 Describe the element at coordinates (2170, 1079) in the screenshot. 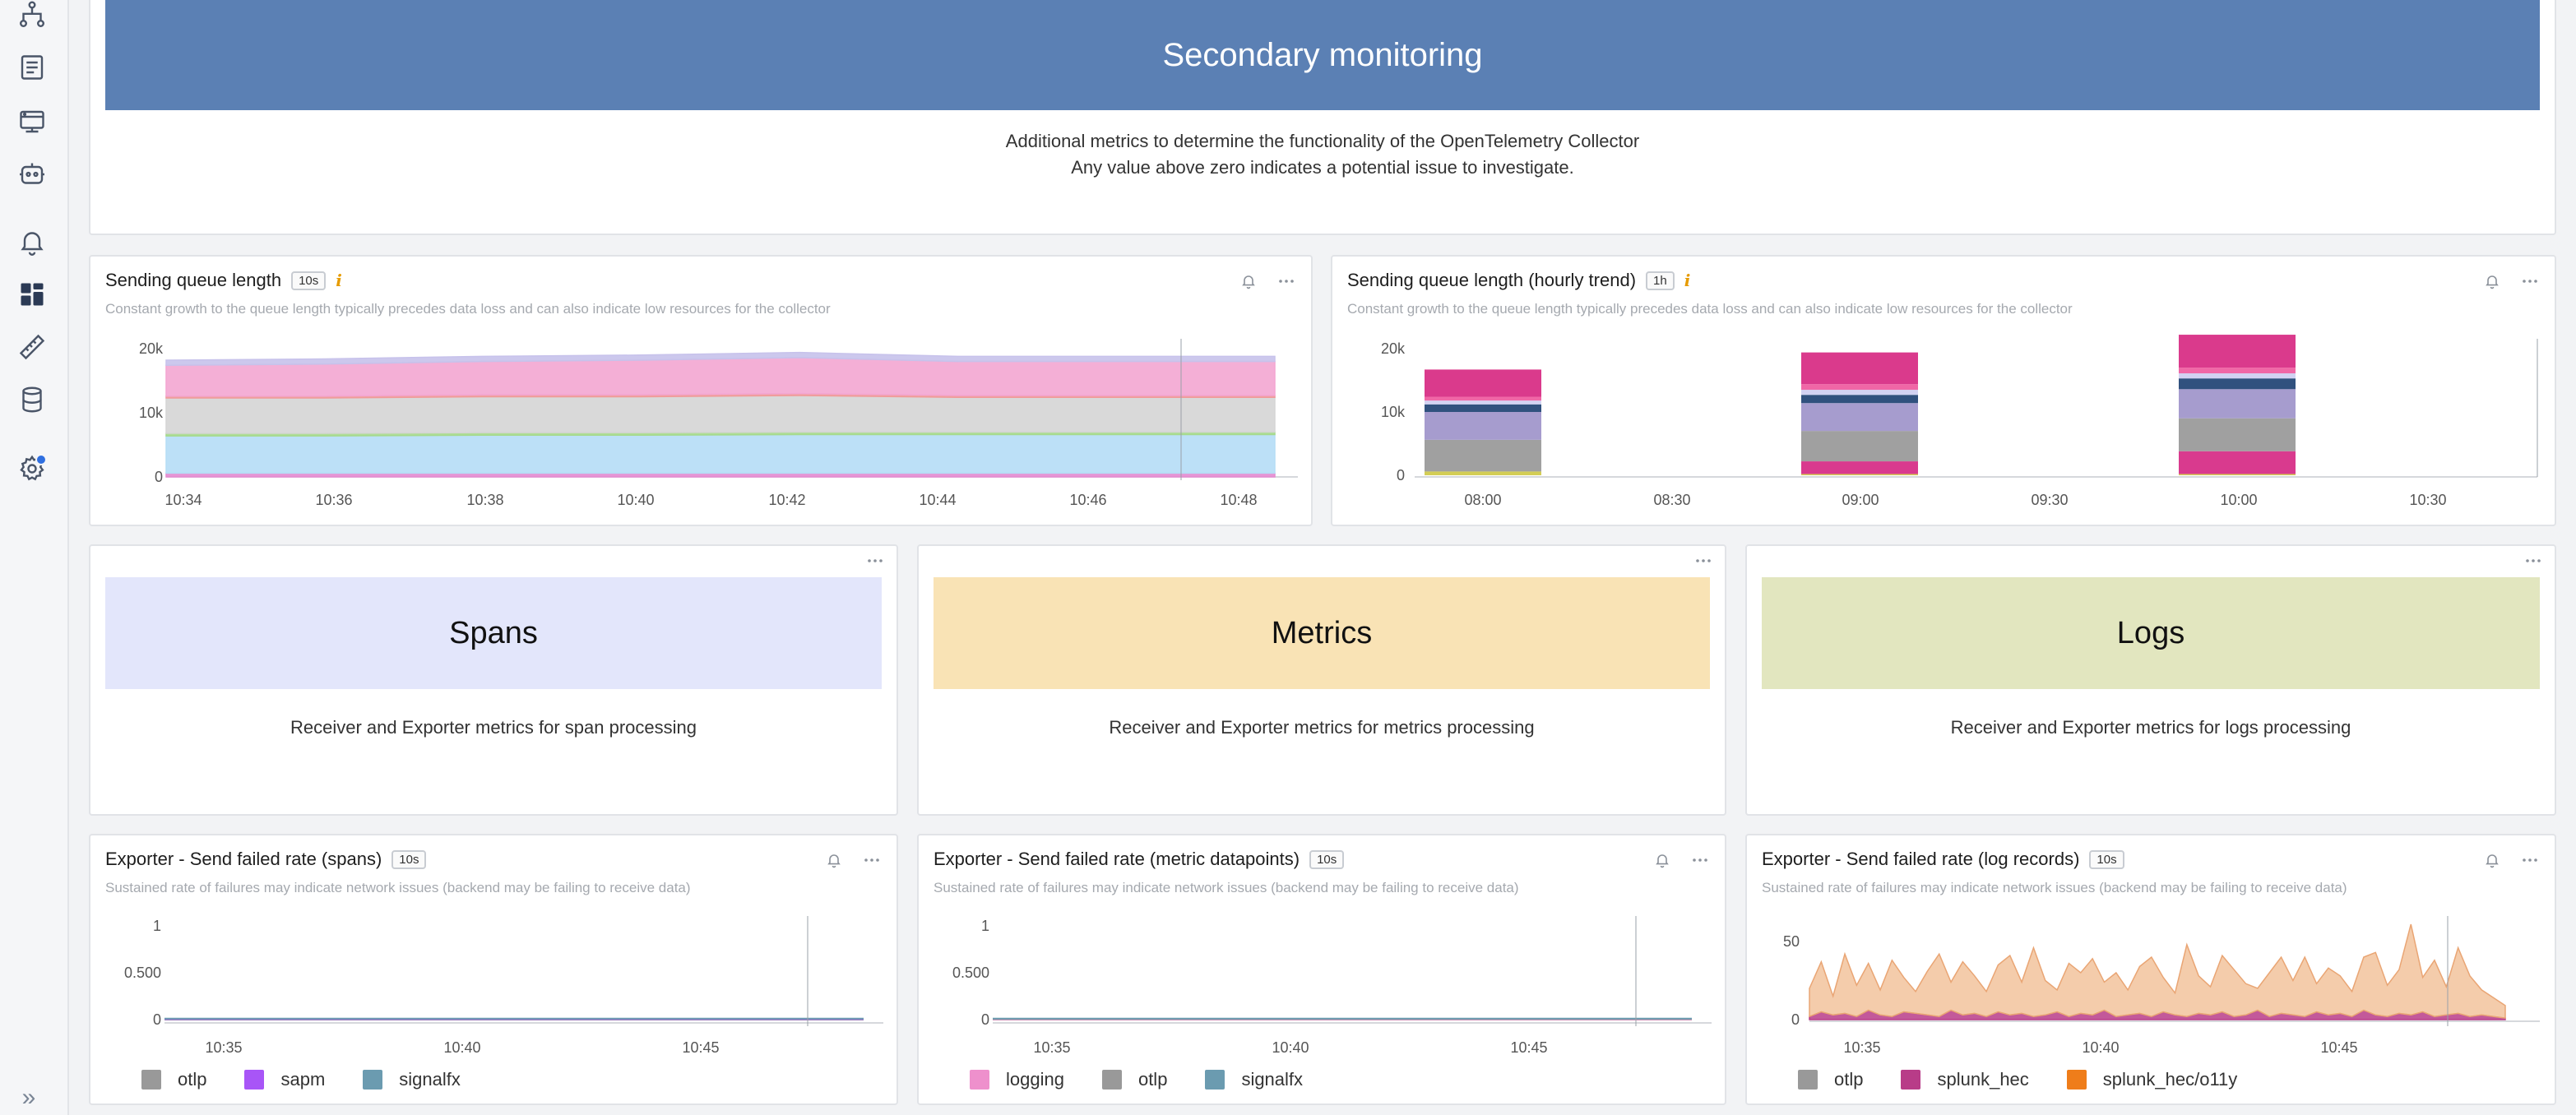

I see `legend-label: splunk_hec/o11y` at that location.